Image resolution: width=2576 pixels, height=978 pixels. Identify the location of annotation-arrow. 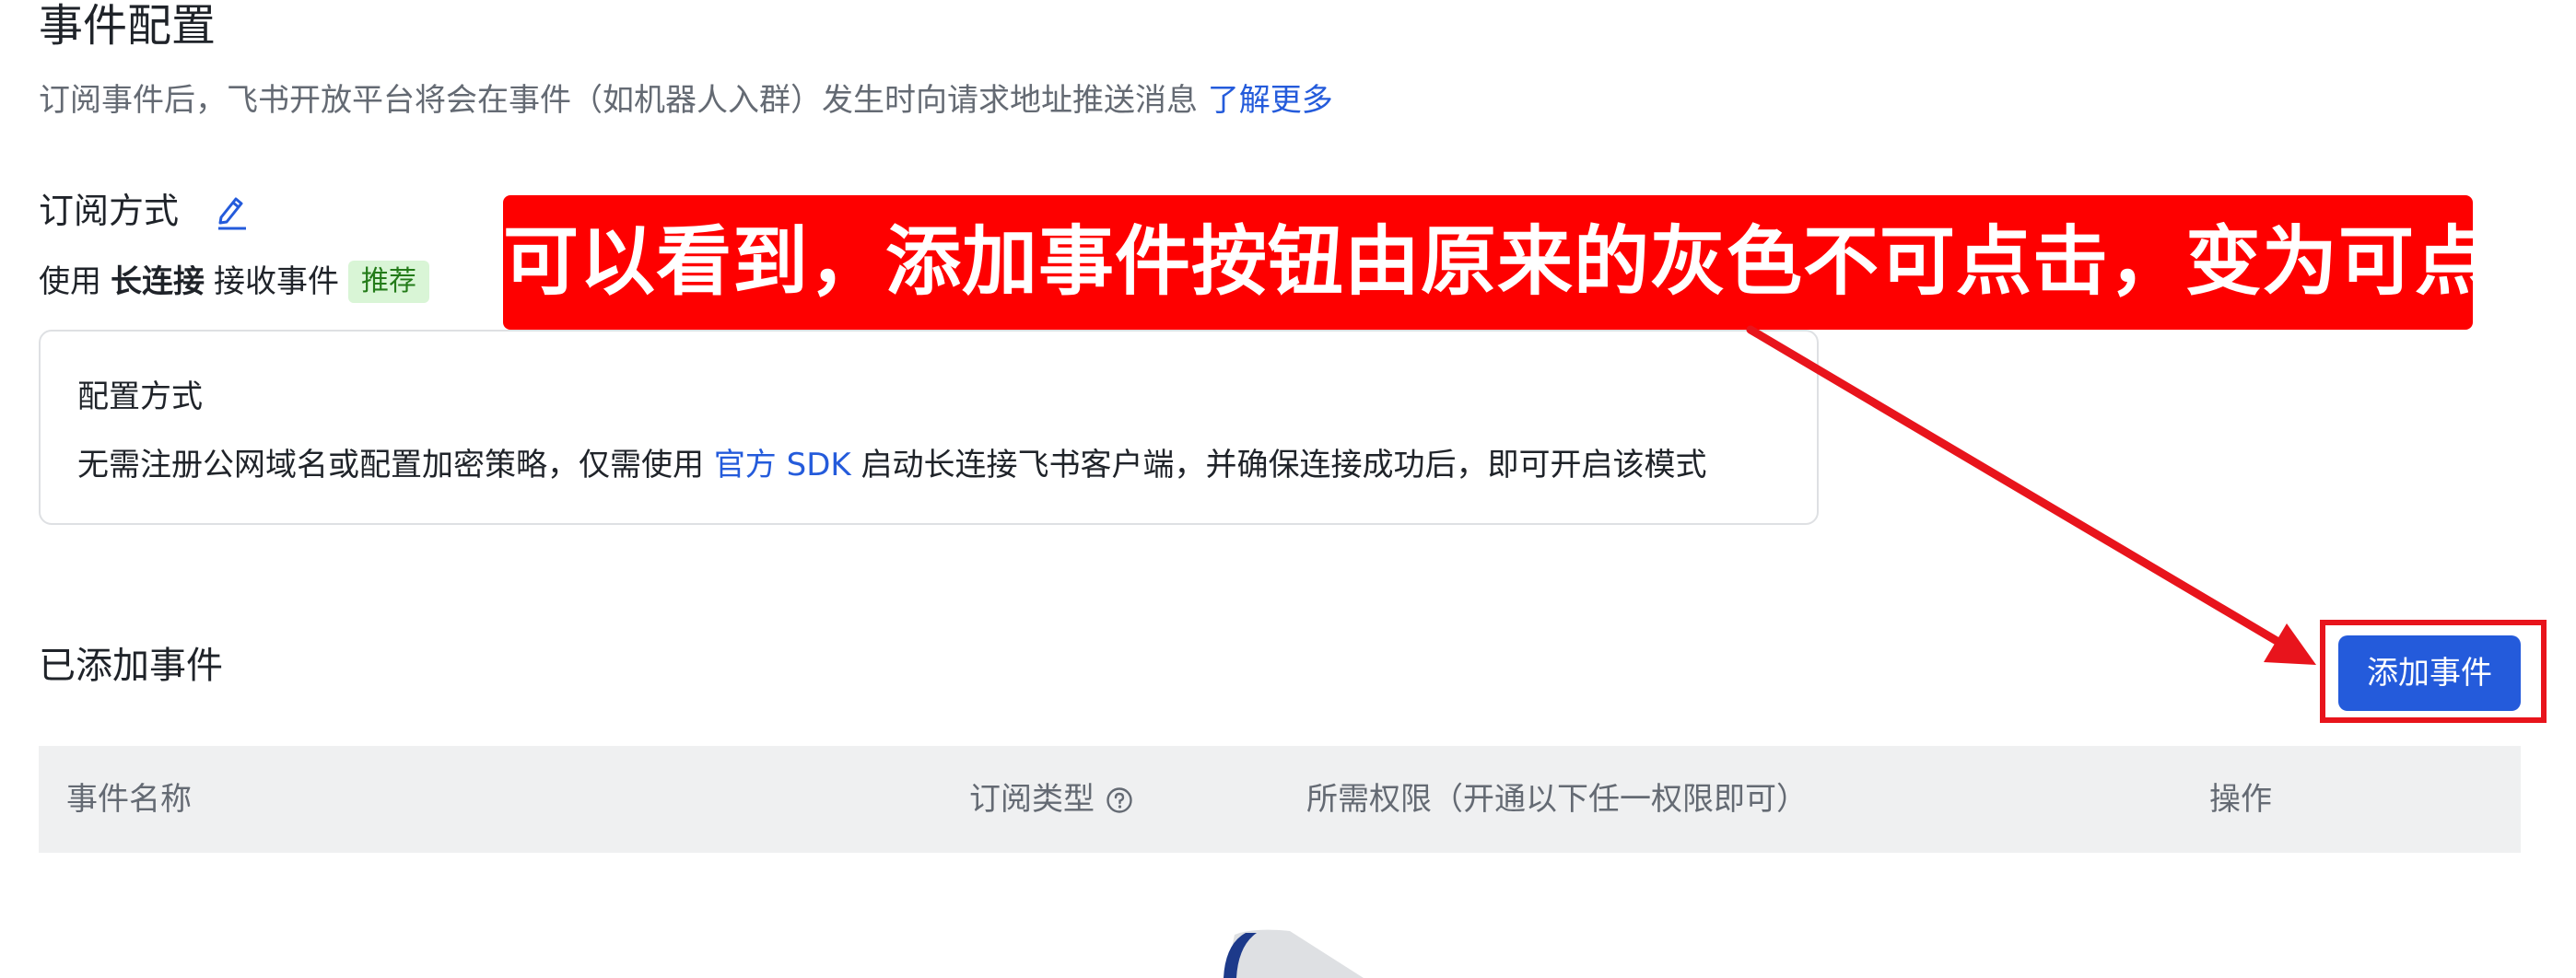
(2031, 495).